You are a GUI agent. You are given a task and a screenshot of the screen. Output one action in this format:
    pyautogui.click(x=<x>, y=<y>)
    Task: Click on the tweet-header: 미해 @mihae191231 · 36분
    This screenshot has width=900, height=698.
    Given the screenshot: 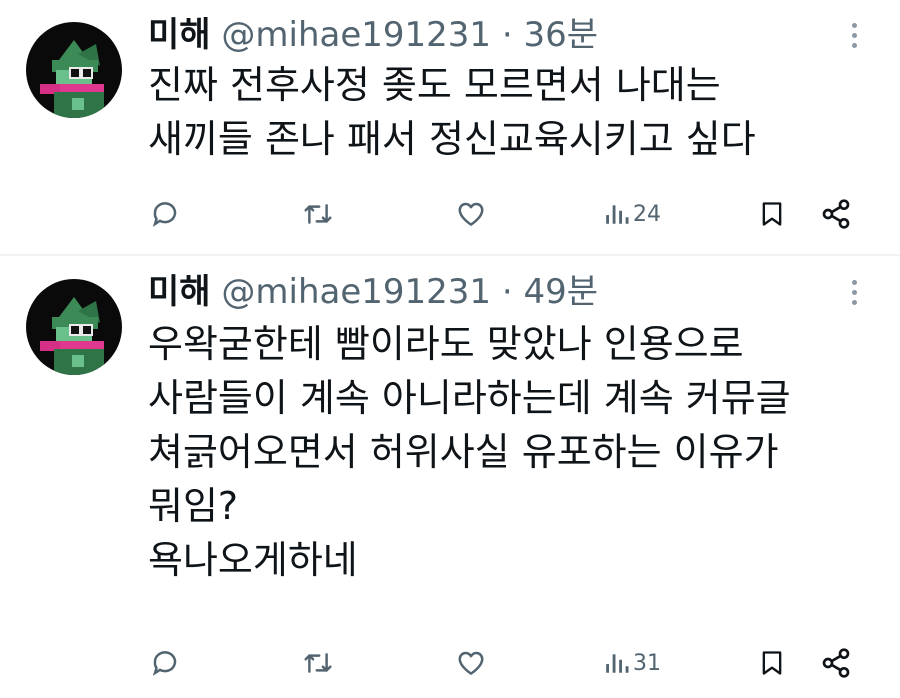 What is the action you would take?
    pyautogui.click(x=373, y=35)
    